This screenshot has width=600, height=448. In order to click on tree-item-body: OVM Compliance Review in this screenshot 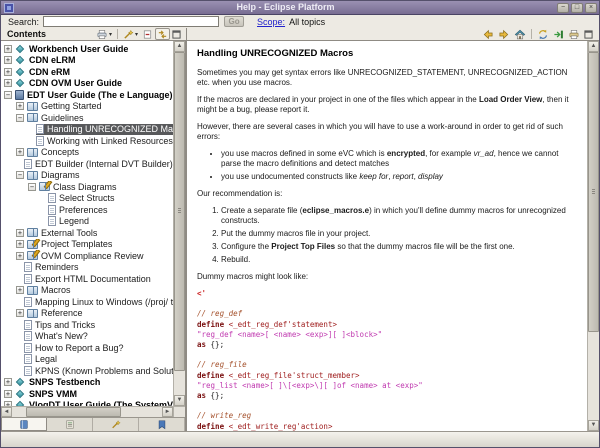, I will do `click(100, 256)`.